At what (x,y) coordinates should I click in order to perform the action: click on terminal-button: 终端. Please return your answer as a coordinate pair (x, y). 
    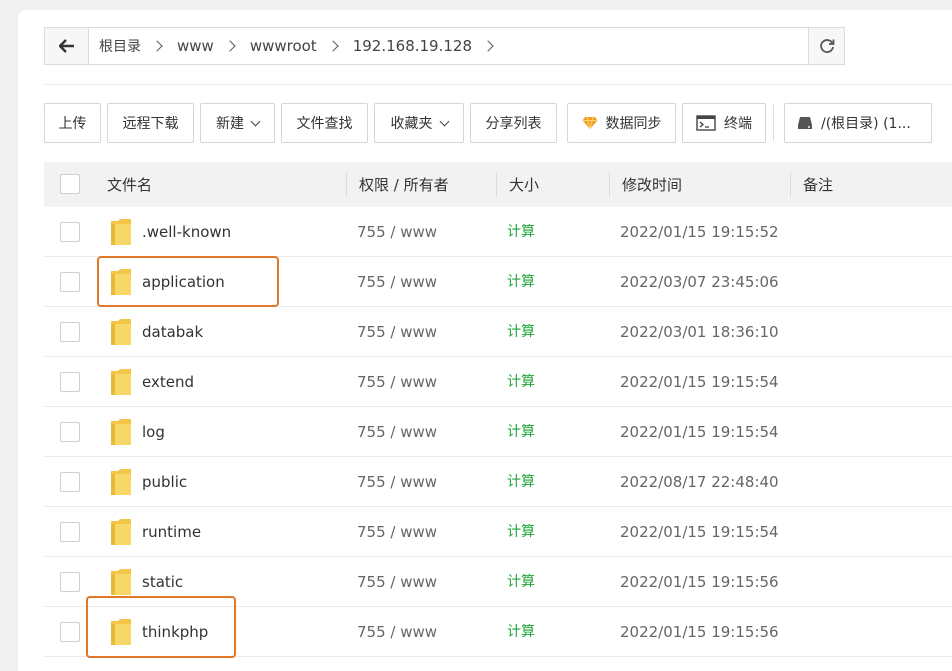
    Looking at the image, I should click on (724, 123).